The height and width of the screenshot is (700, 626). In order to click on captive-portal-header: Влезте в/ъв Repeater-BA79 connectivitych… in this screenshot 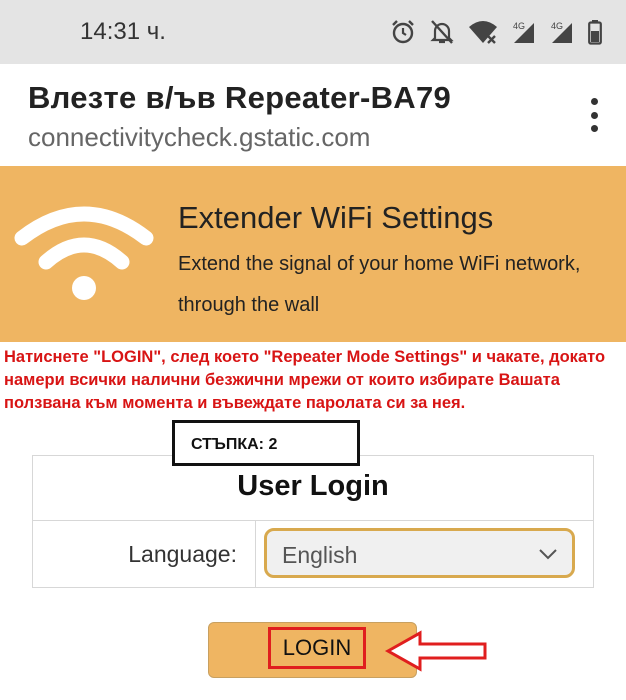, I will do `click(313, 114)`.